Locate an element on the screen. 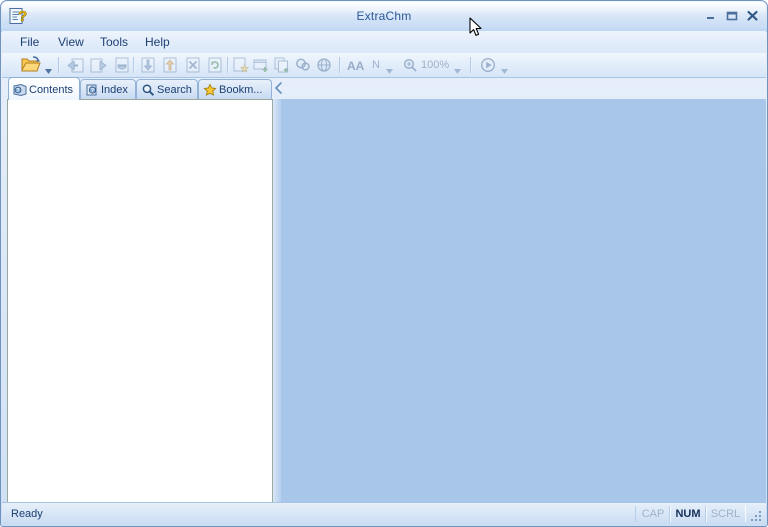  previous-topic-button is located at coordinates (148, 65).